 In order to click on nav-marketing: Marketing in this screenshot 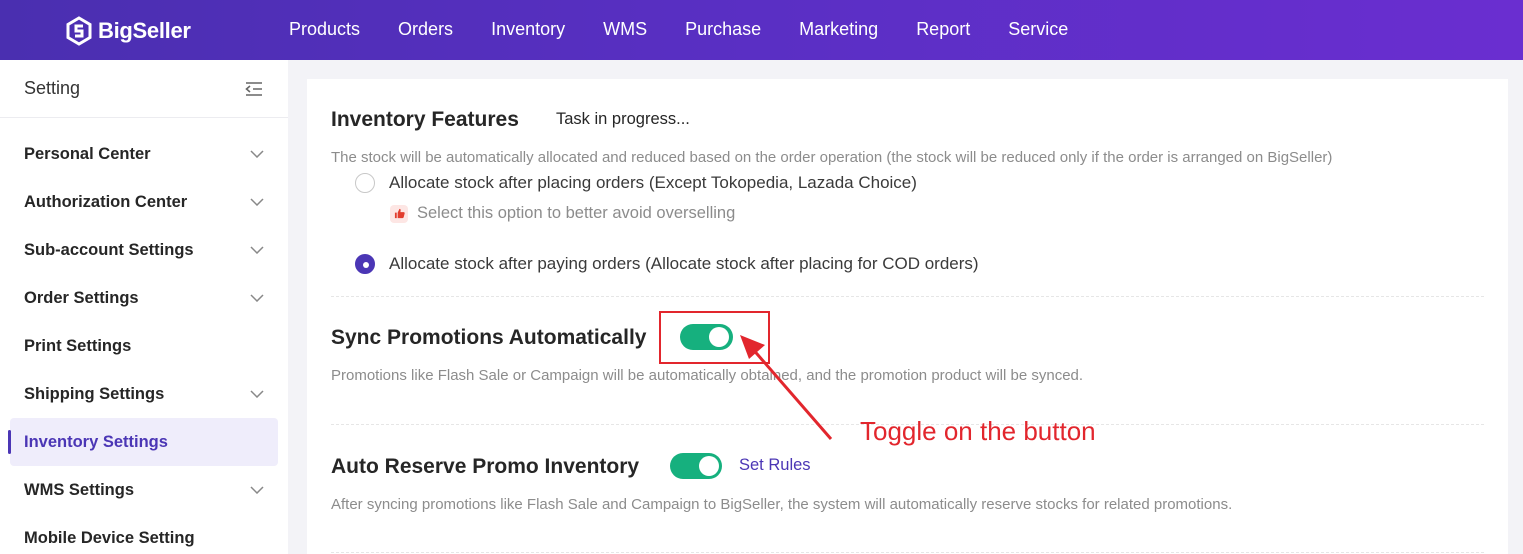, I will do `click(838, 29)`.